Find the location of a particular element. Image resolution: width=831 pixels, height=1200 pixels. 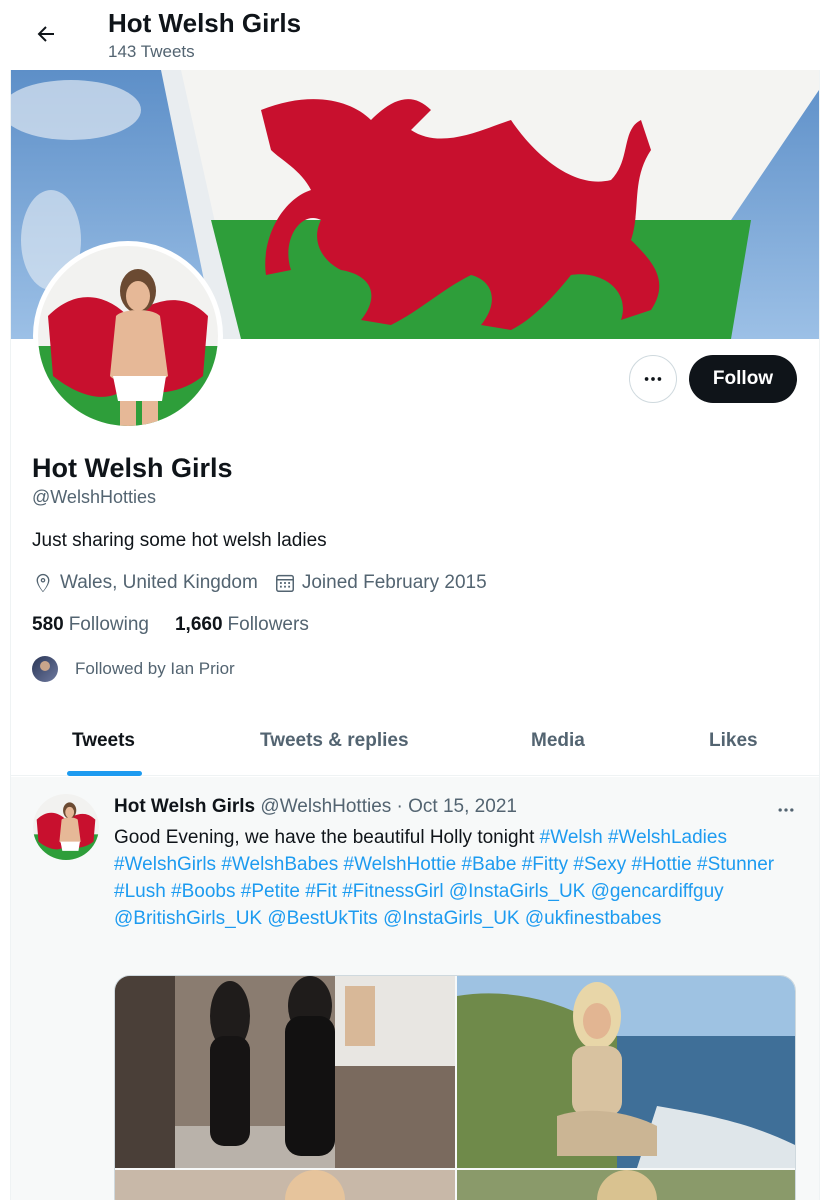

hashtag: #Babe is located at coordinates (488, 864).